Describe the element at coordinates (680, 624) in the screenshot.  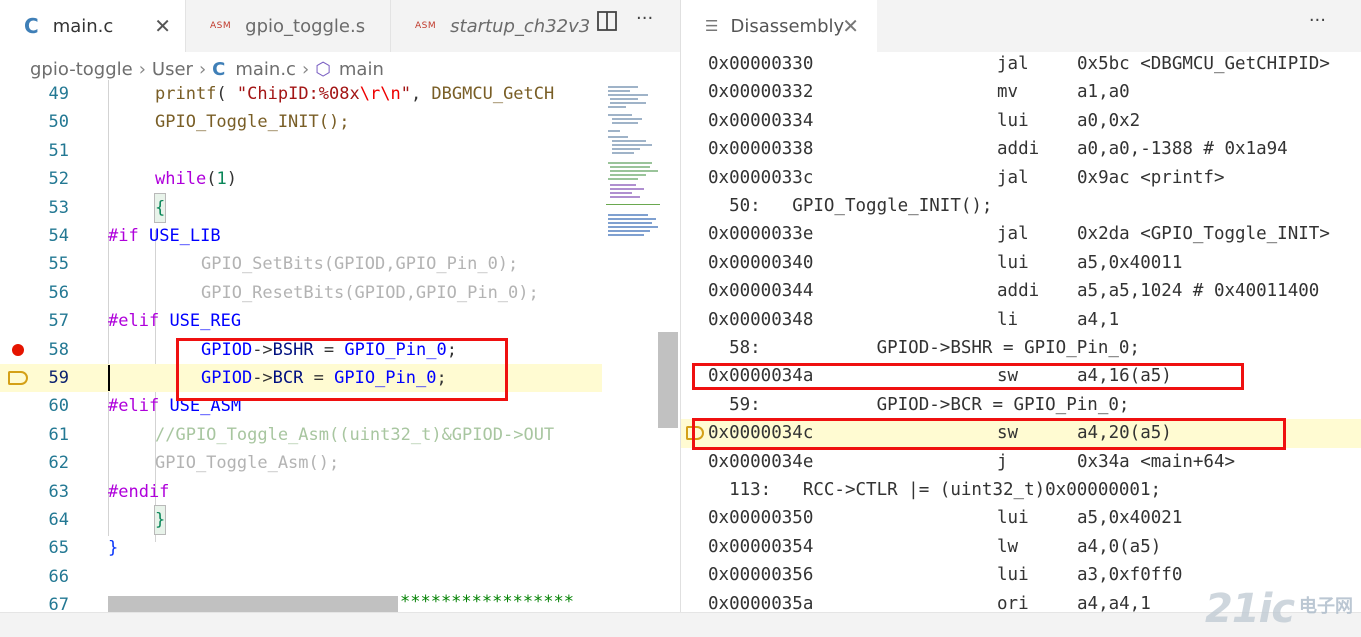
I see `status-bar` at that location.